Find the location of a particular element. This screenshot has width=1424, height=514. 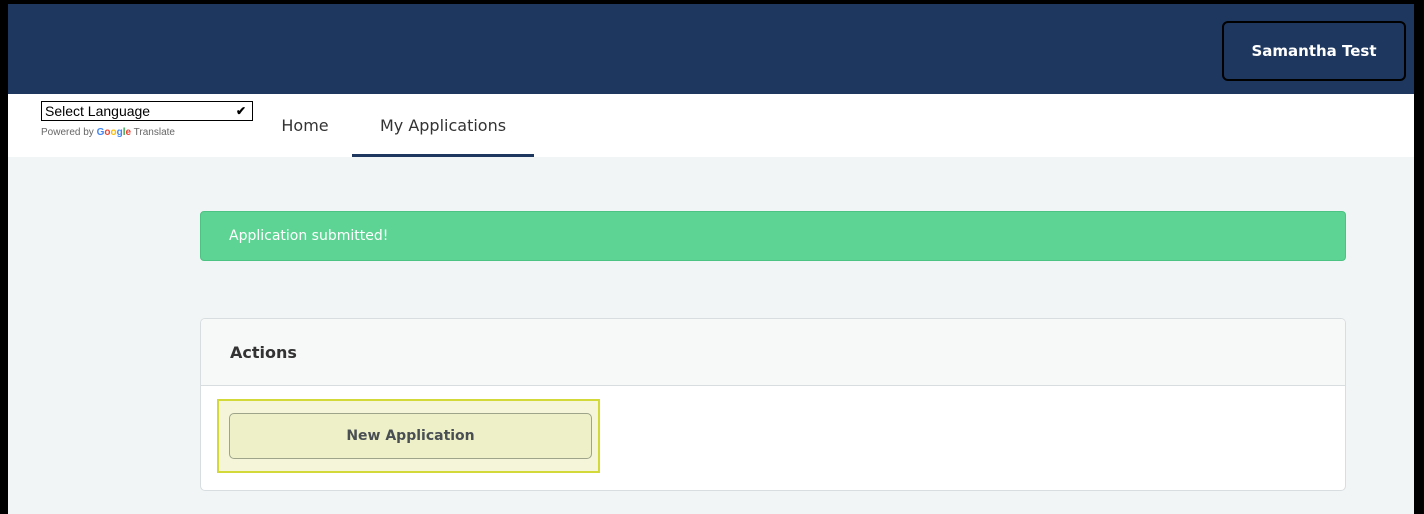

powered-by-google: Powered by Google Translate is located at coordinates (147, 132).